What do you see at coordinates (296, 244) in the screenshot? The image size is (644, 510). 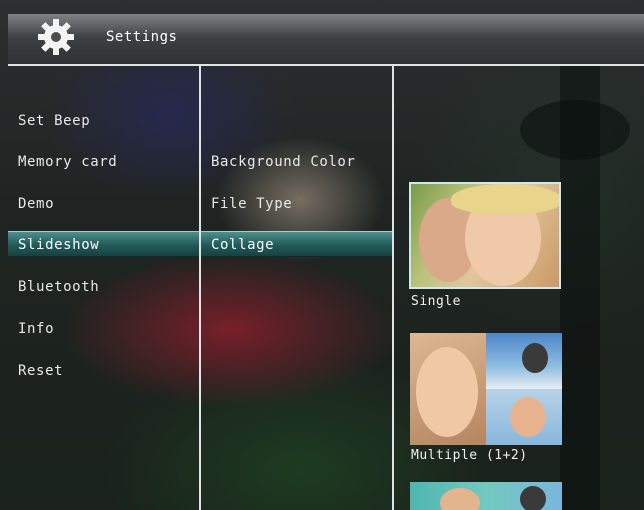 I see `submenu-item-collage: Collage` at bounding box center [296, 244].